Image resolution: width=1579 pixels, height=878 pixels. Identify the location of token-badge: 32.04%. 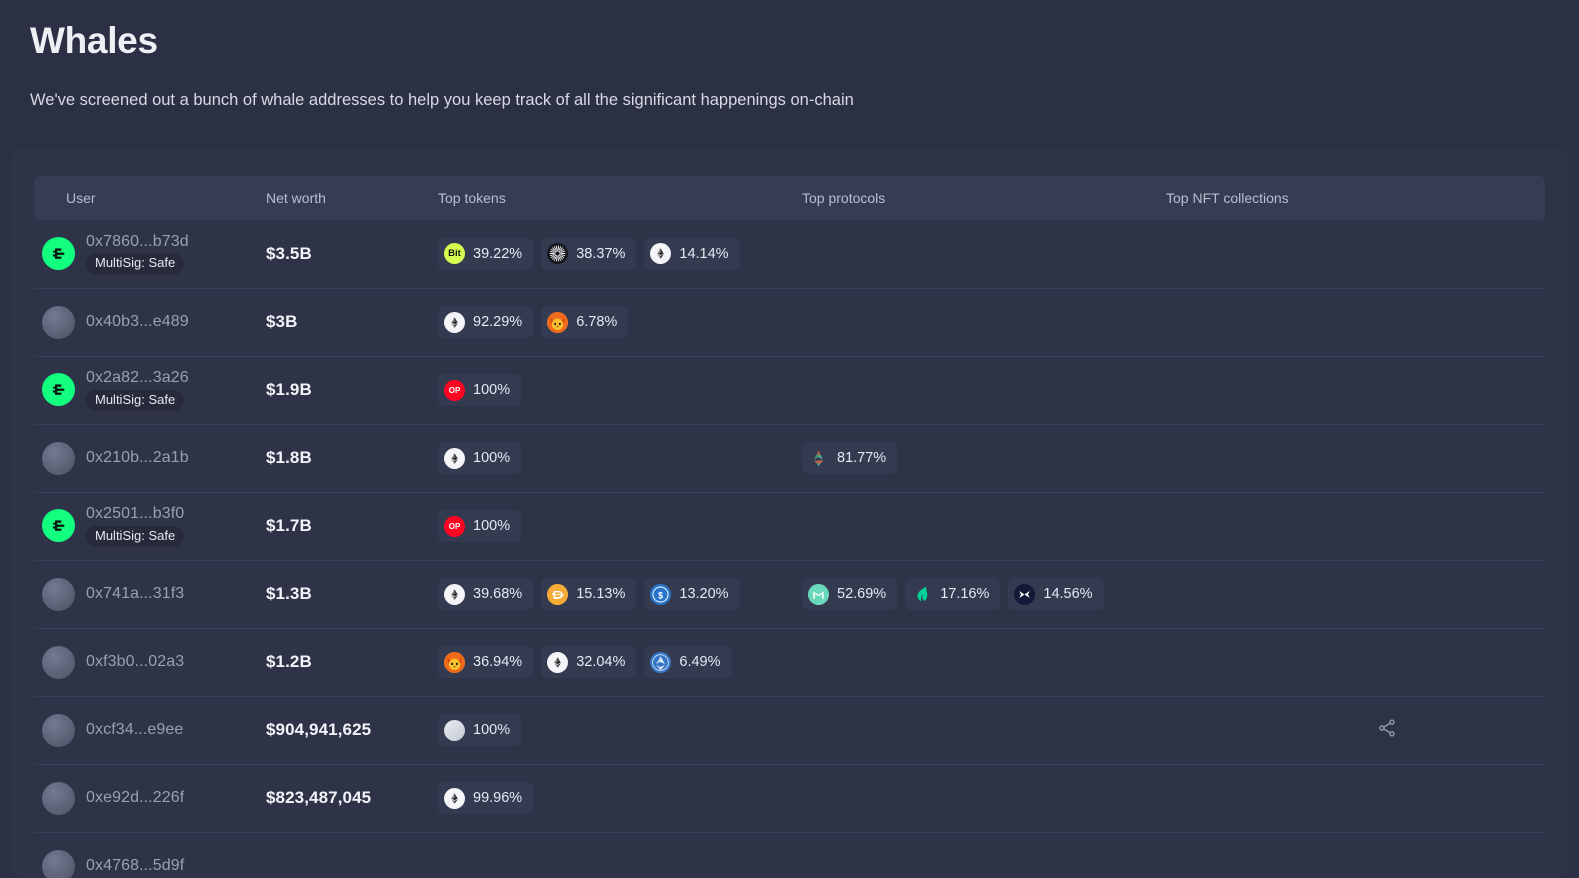
(588, 662).